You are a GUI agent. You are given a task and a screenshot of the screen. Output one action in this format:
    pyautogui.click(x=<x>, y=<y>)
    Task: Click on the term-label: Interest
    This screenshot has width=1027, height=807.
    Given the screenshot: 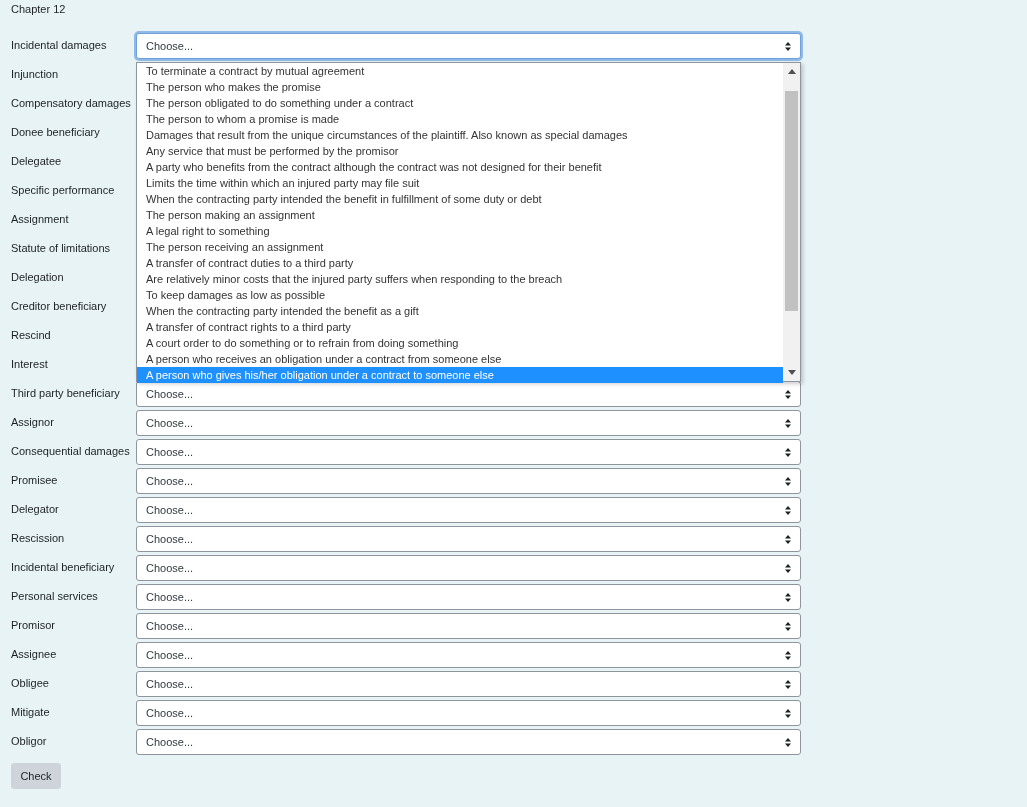 What is the action you would take?
    pyautogui.click(x=29, y=364)
    